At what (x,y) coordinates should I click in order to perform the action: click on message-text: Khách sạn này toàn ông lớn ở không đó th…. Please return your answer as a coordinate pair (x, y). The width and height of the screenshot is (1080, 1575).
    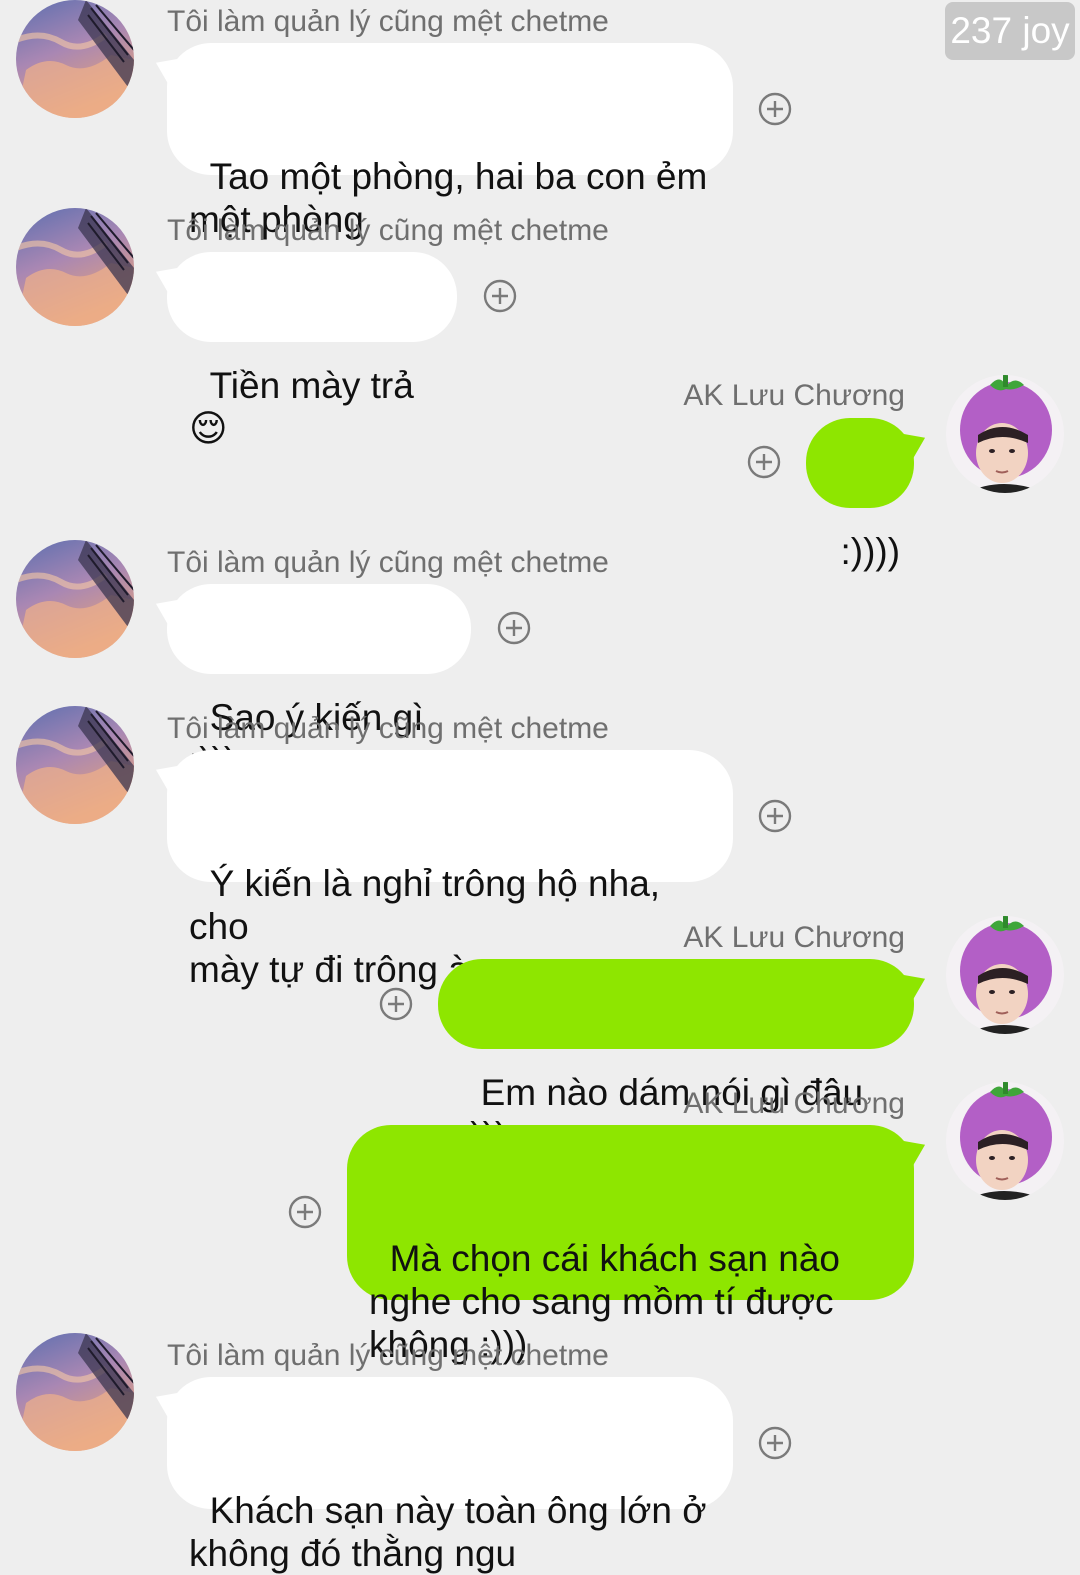
    Looking at the image, I should click on (448, 1532).